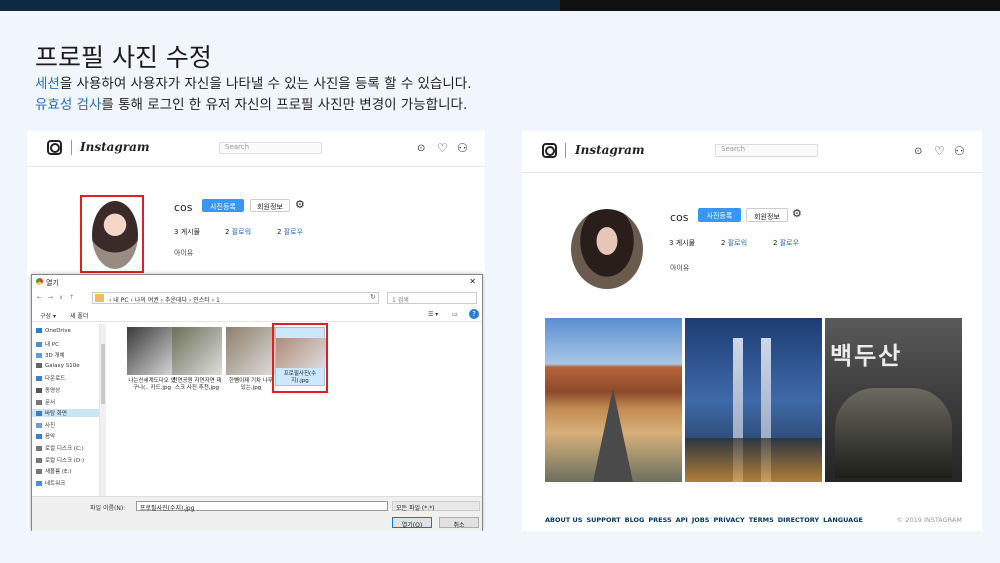 This screenshot has width=1000, height=563. I want to click on nav-pane-item: 새볼륨 (E:), so click(54, 471).